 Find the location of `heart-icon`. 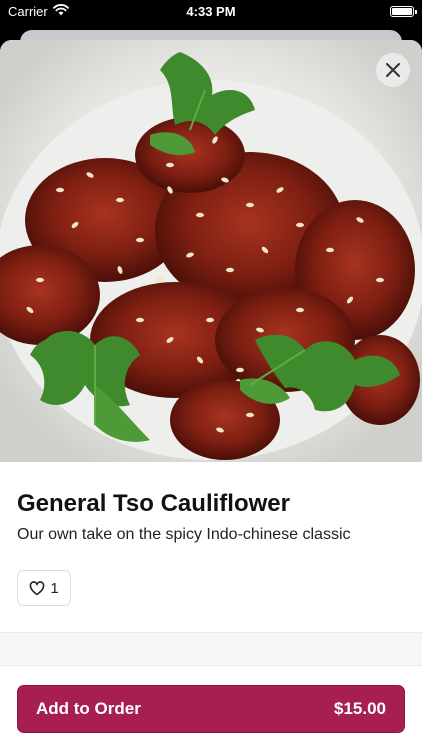

heart-icon is located at coordinates (37, 587).